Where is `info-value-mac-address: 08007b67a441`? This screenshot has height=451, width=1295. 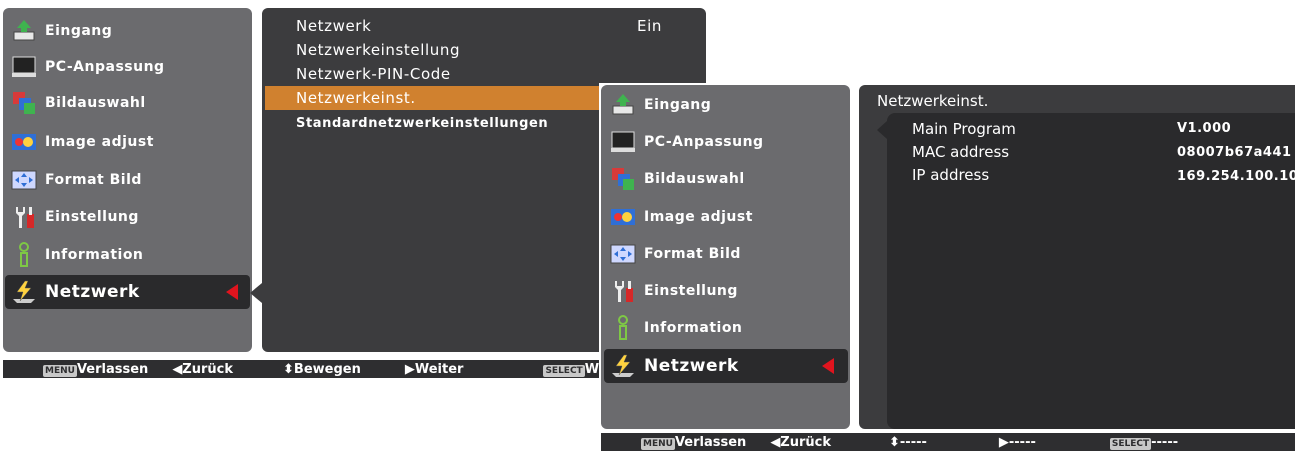 info-value-mac-address: 08007b67a441 is located at coordinates (1234, 152).